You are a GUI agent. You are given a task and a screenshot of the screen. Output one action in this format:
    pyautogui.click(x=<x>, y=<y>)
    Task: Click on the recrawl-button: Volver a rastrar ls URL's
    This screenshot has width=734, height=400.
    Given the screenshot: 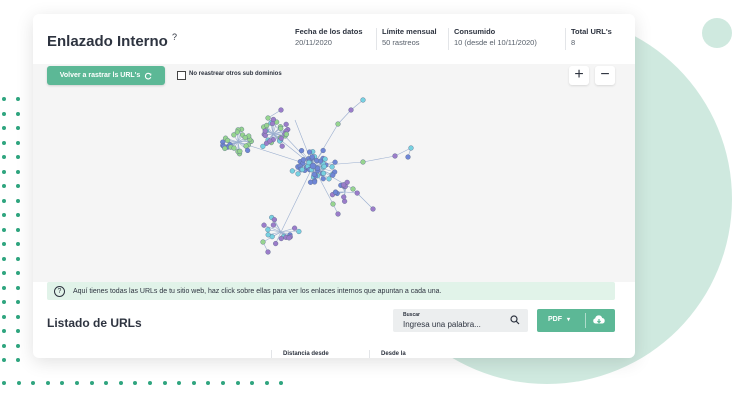 What is the action you would take?
    pyautogui.click(x=106, y=75)
    